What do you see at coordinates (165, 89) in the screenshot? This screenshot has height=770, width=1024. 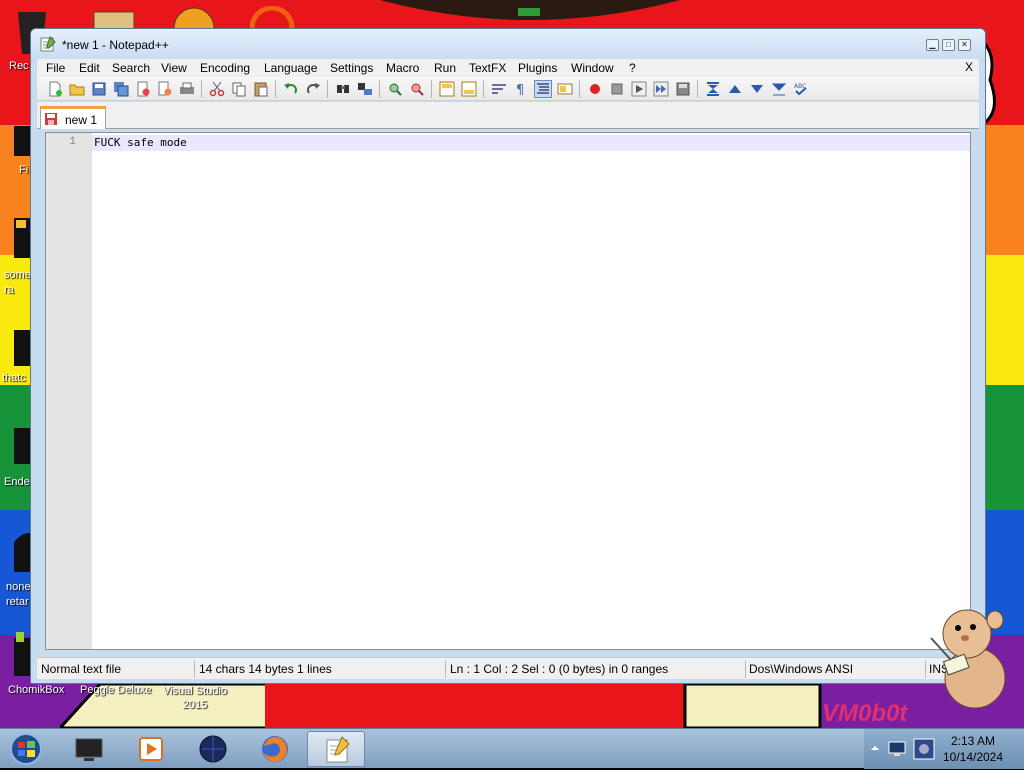 I see `close-all-icon` at bounding box center [165, 89].